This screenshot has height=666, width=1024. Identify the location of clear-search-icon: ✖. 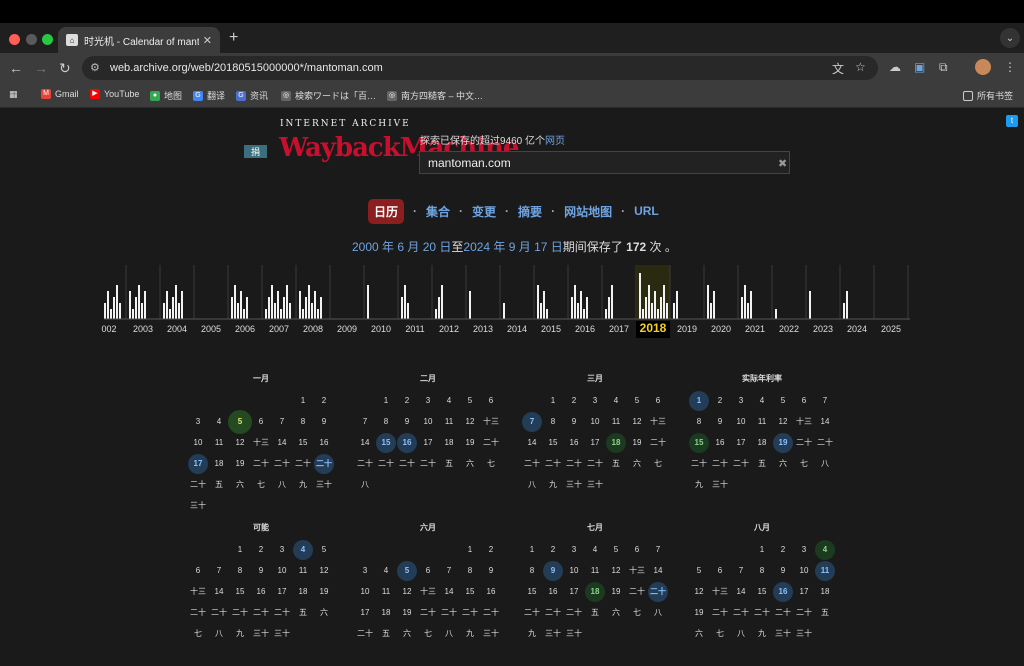
(782, 163).